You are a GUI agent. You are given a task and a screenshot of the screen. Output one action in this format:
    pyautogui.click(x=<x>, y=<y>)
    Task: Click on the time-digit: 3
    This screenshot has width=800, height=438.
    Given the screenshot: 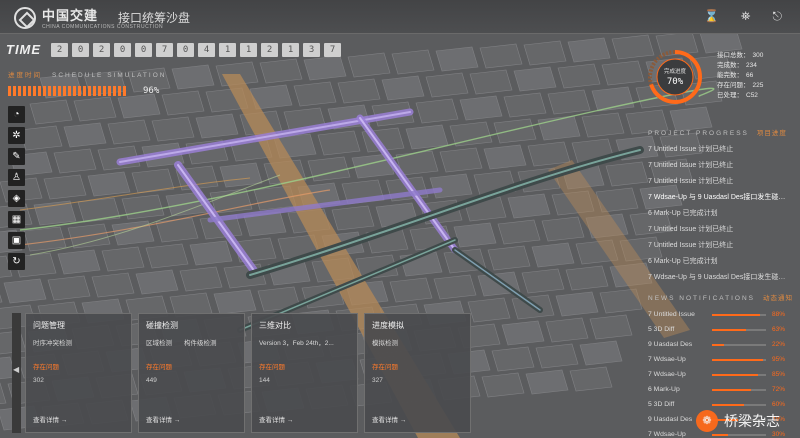 What is the action you would take?
    pyautogui.click(x=312, y=49)
    